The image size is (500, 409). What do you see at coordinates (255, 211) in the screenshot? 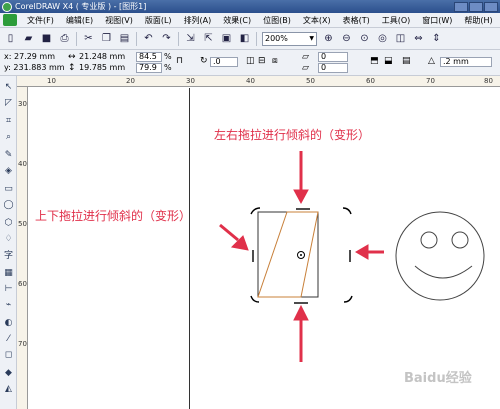
I see `rotate-handle-top-left` at bounding box center [255, 211].